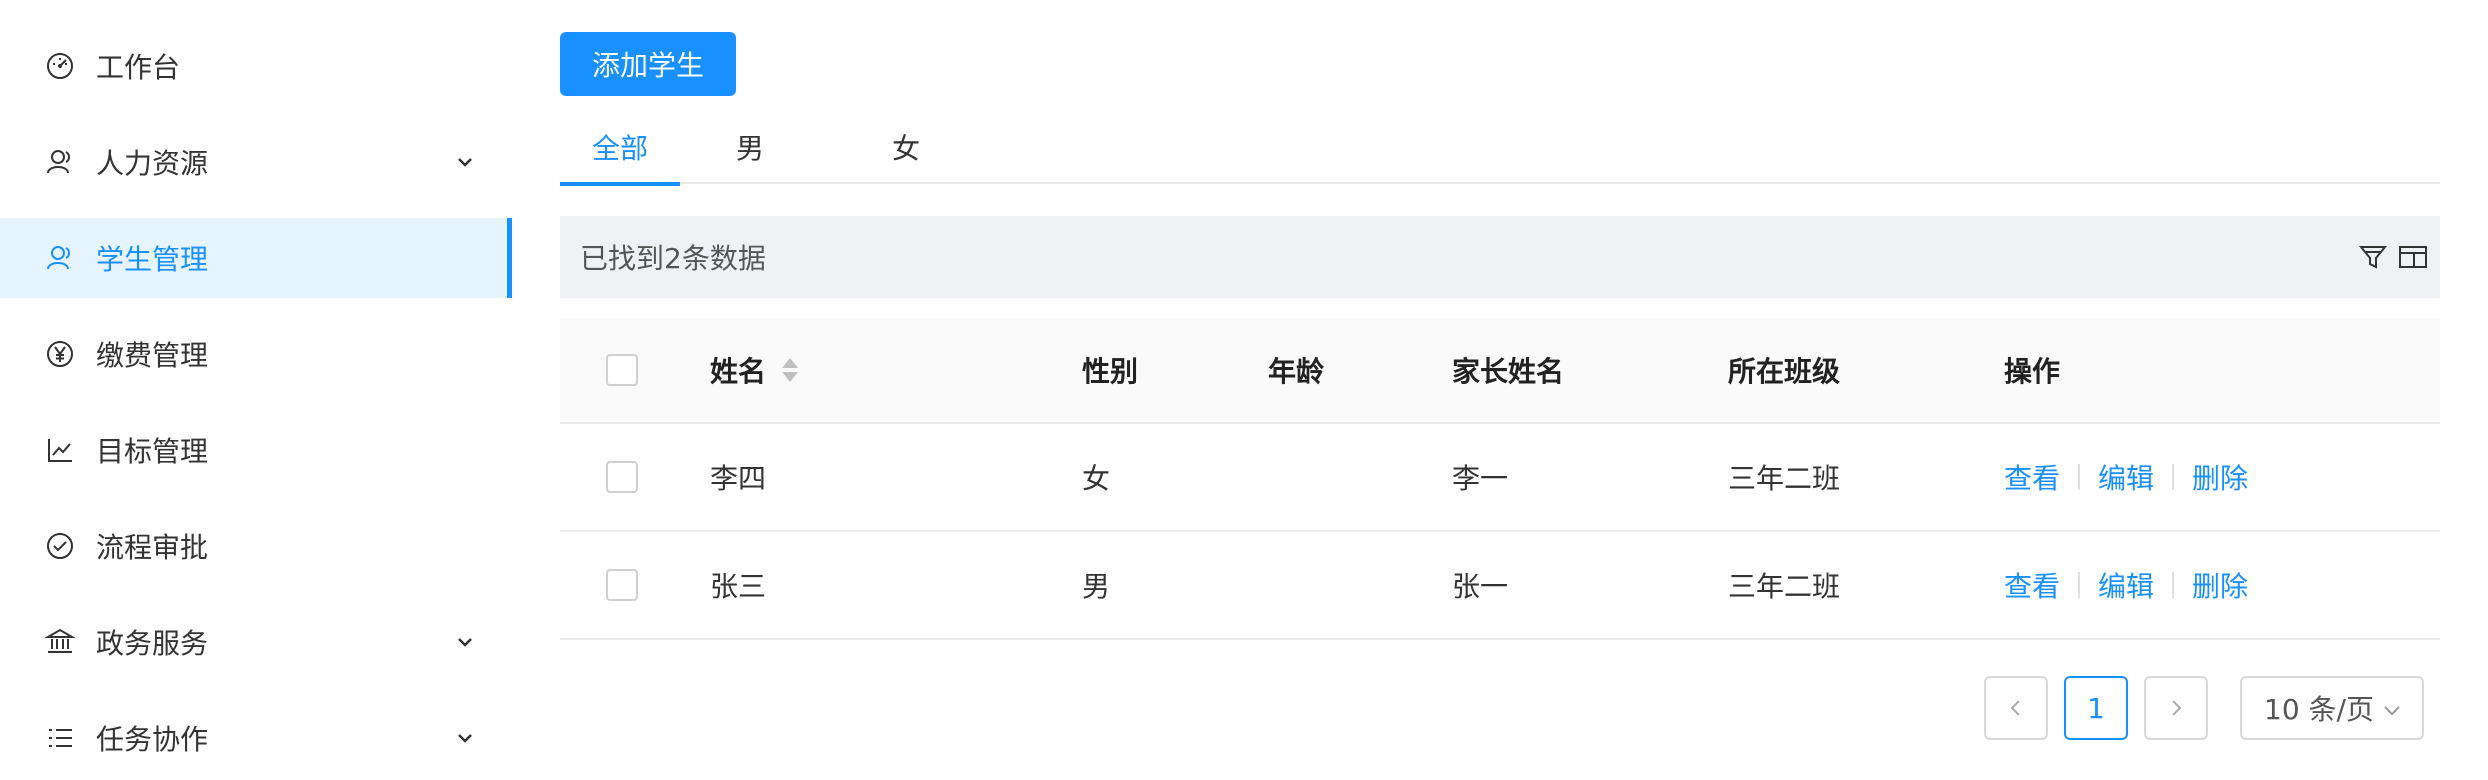  I want to click on result-summary-bar: 已找到2条数据, so click(1500, 257).